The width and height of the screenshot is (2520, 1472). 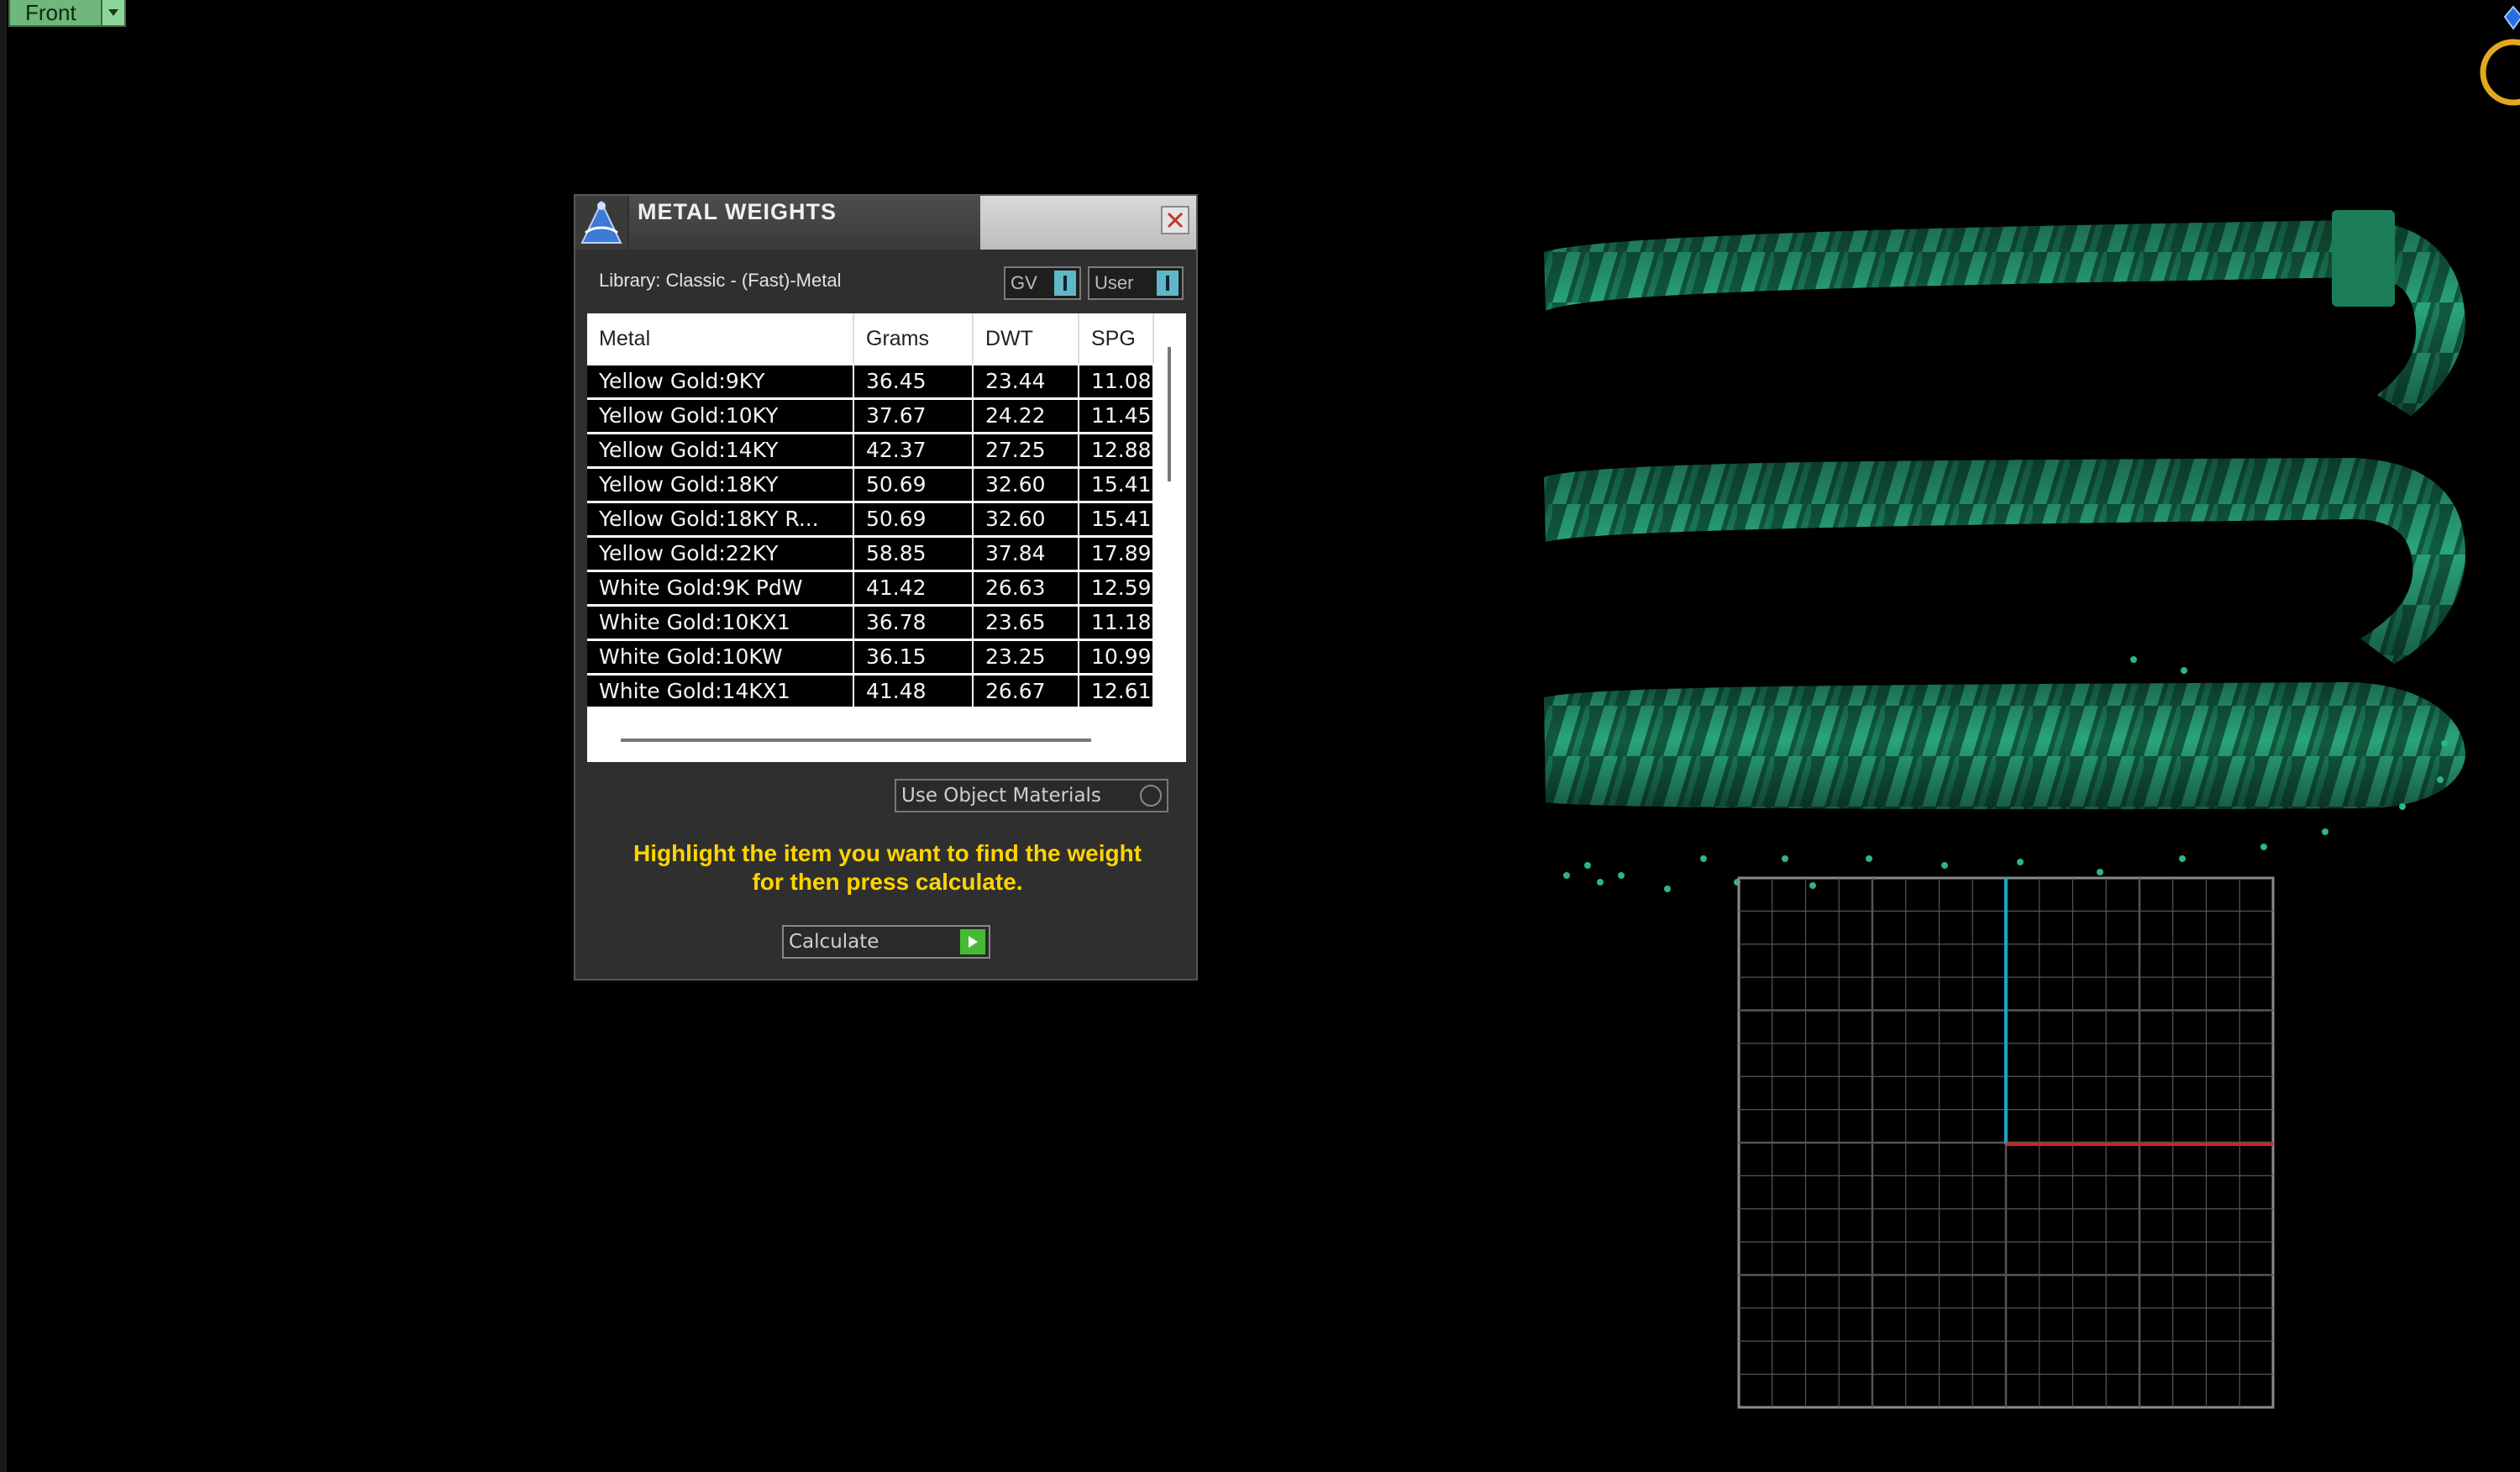 I want to click on cell-spg: 12.88, so click(x=1116, y=450).